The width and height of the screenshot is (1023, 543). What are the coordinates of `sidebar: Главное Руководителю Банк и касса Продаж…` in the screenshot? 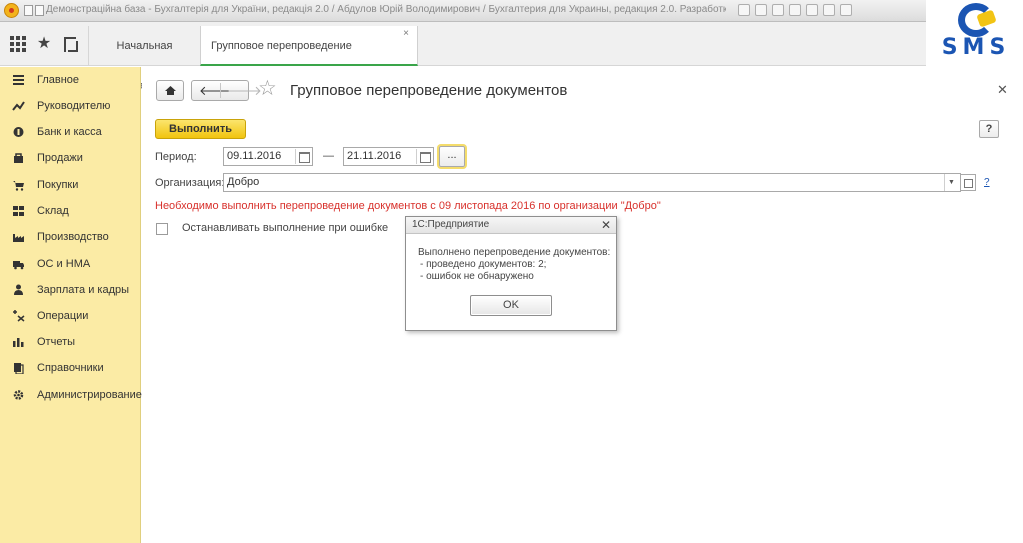 It's located at (71, 305).